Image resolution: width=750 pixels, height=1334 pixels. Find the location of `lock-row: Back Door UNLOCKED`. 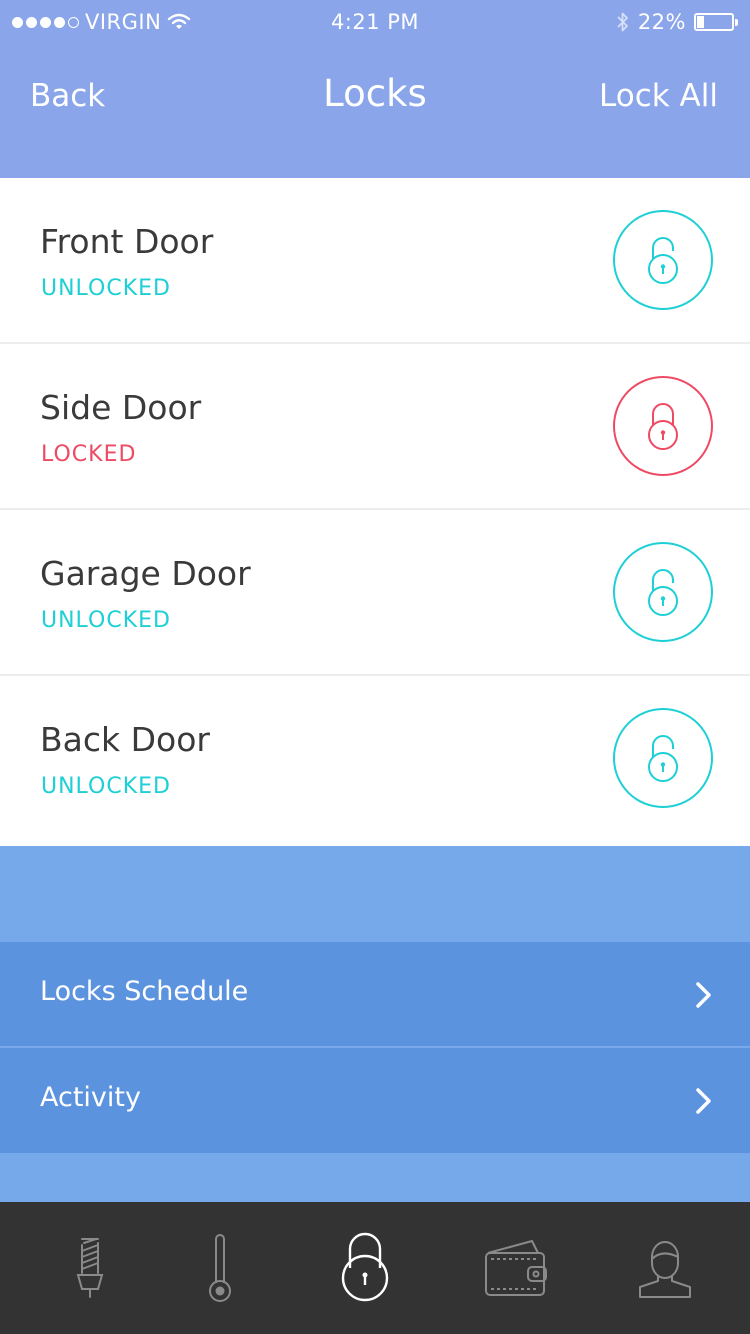

lock-row: Back Door UNLOCKED is located at coordinates (375, 760).